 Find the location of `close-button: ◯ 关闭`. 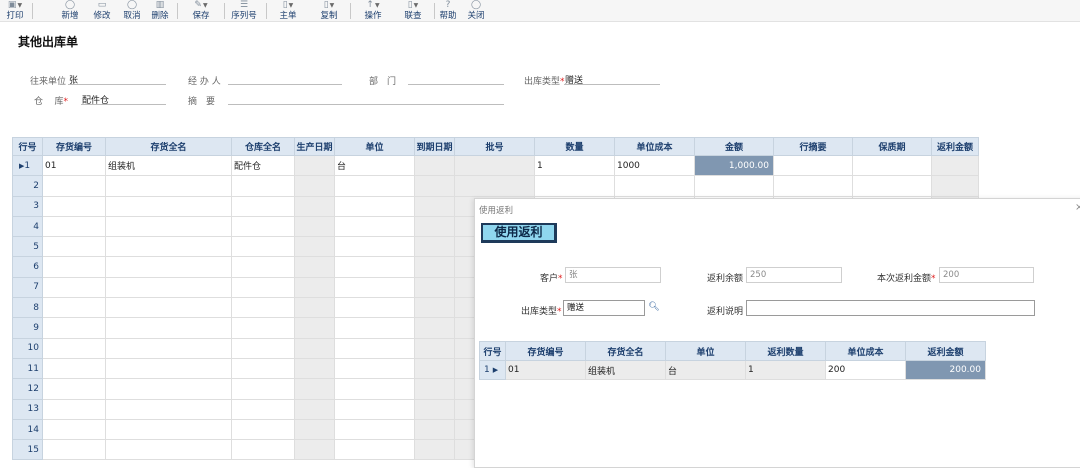

close-button: ◯ 关闭 is located at coordinates (476, 11).